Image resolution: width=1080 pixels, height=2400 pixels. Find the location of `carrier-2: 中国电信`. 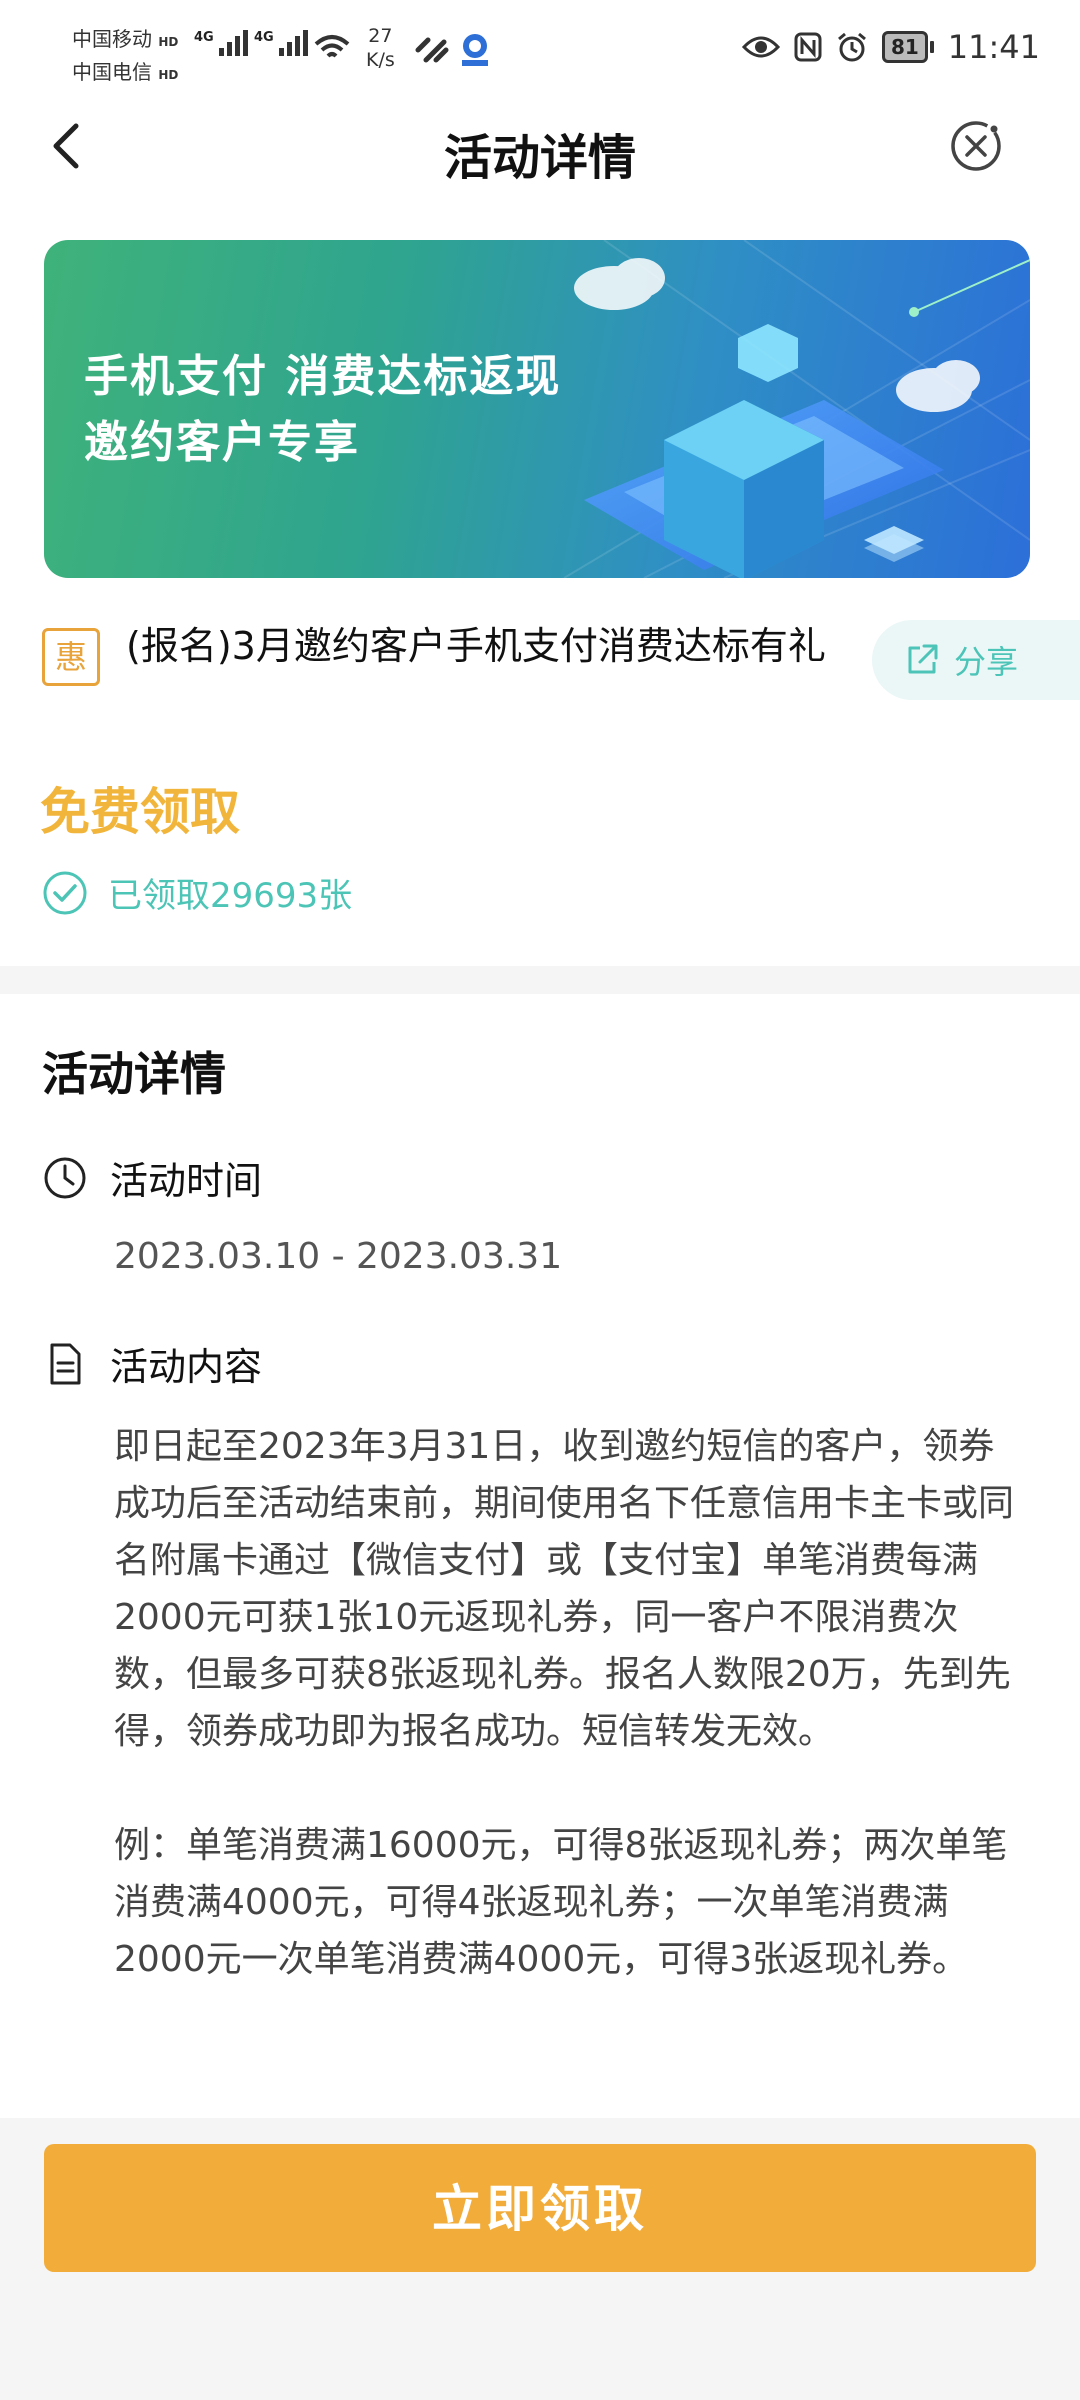

carrier-2: 中国电信 is located at coordinates (112, 72).